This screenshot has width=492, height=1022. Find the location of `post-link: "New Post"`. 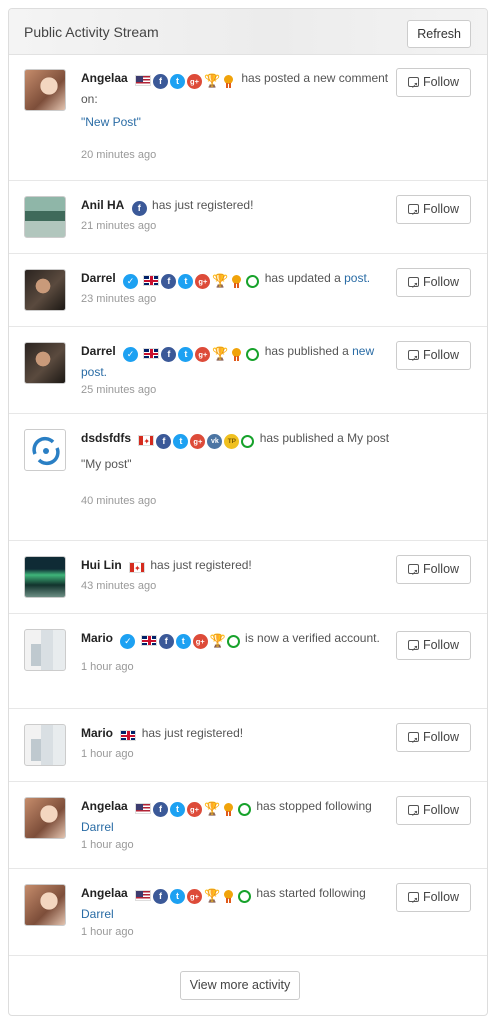

post-link: "New Post" is located at coordinates (111, 122).